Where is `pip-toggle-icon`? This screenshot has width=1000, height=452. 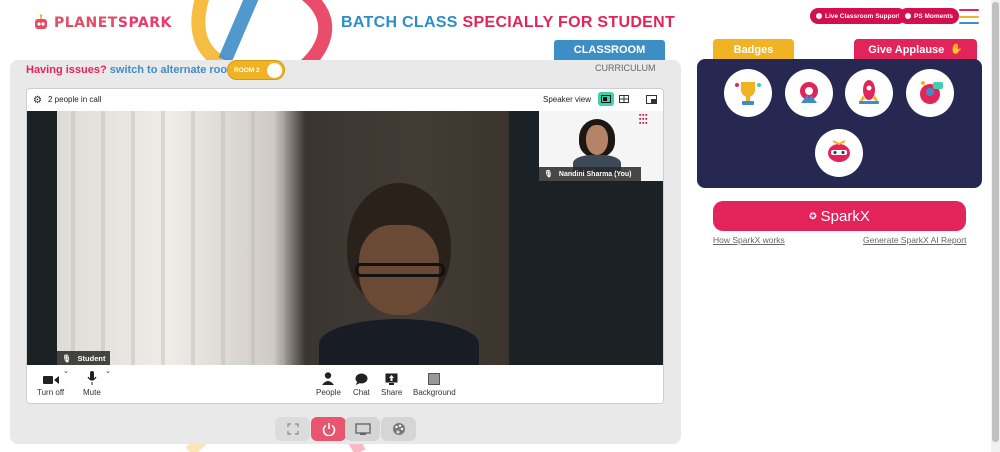
pip-toggle-icon is located at coordinates (651, 99).